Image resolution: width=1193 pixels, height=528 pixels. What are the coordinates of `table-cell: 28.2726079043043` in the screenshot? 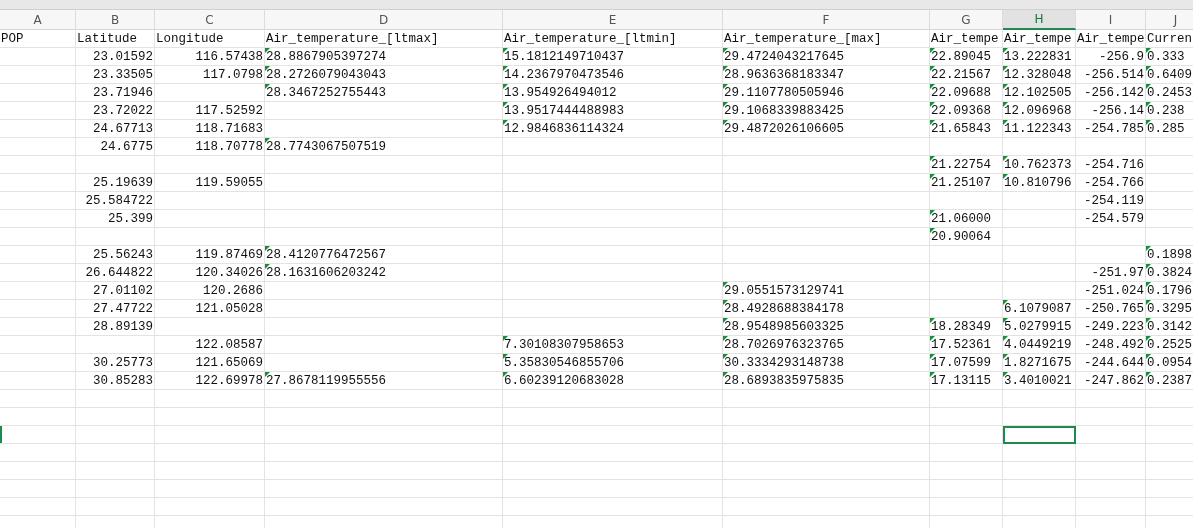 It's located at (326, 74).